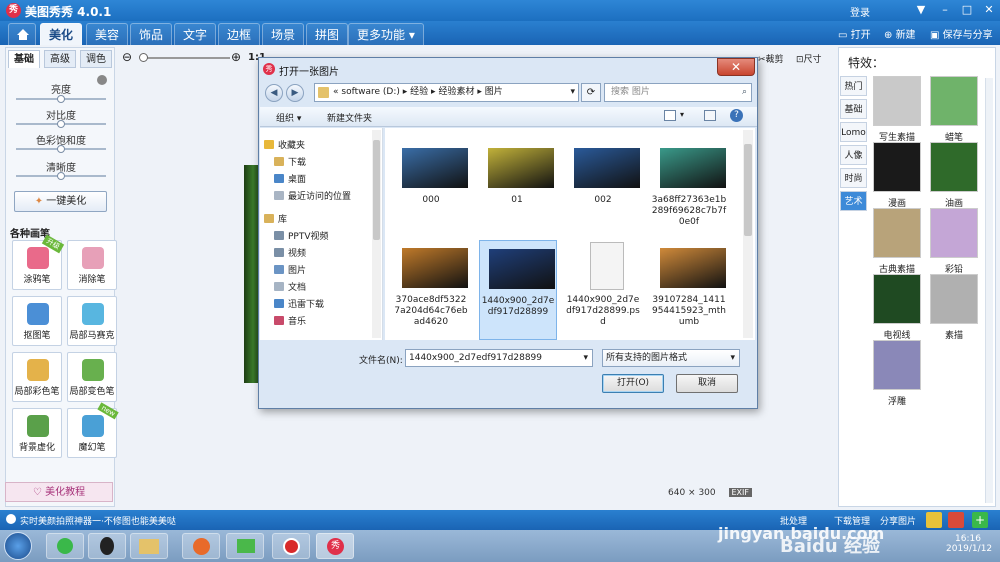 The height and width of the screenshot is (562, 1000). Describe the element at coordinates (127, 57) in the screenshot. I see `zoom-out-icon: ⊖` at that location.